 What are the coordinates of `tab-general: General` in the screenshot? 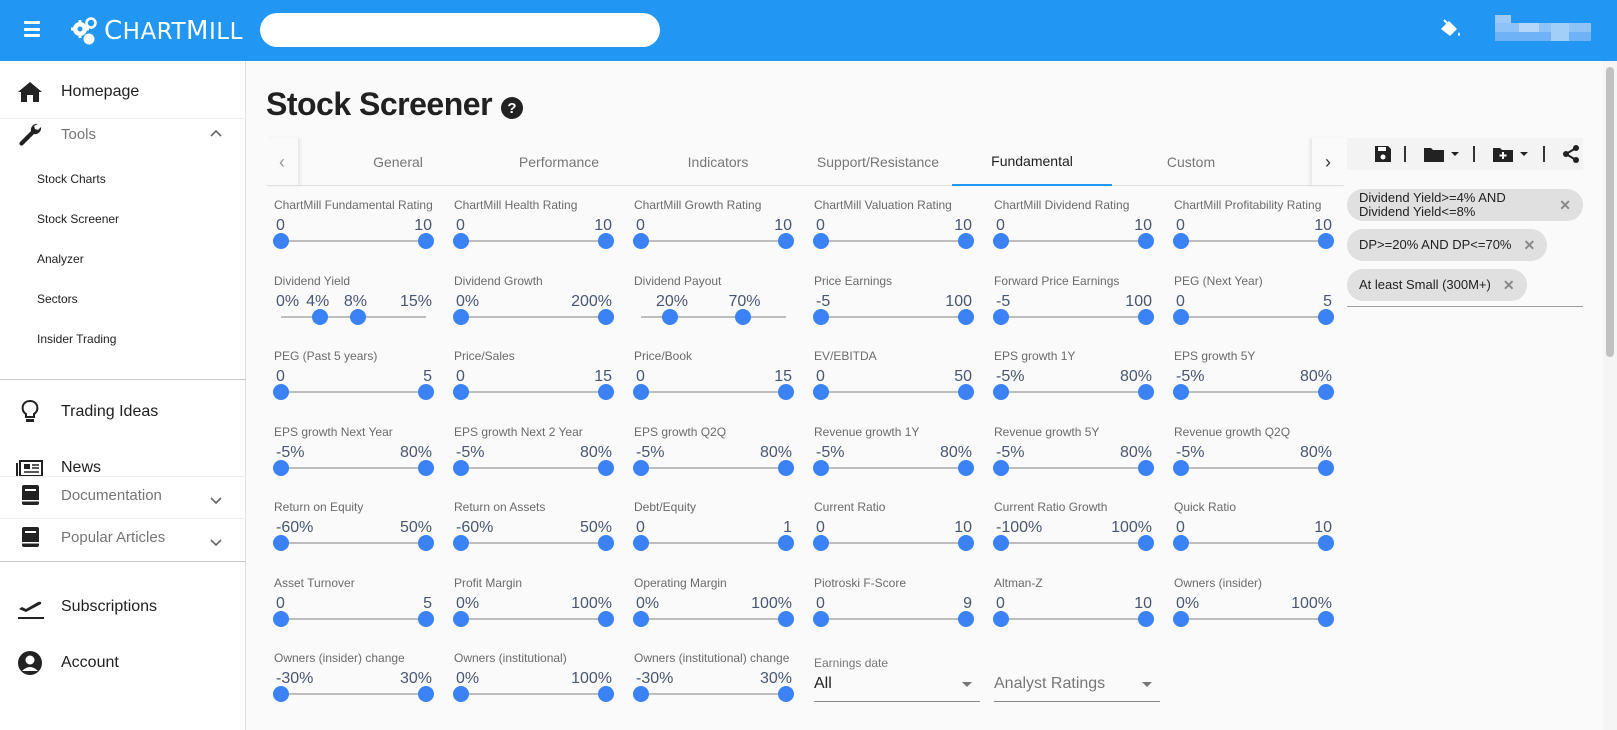 It's located at (398, 162).